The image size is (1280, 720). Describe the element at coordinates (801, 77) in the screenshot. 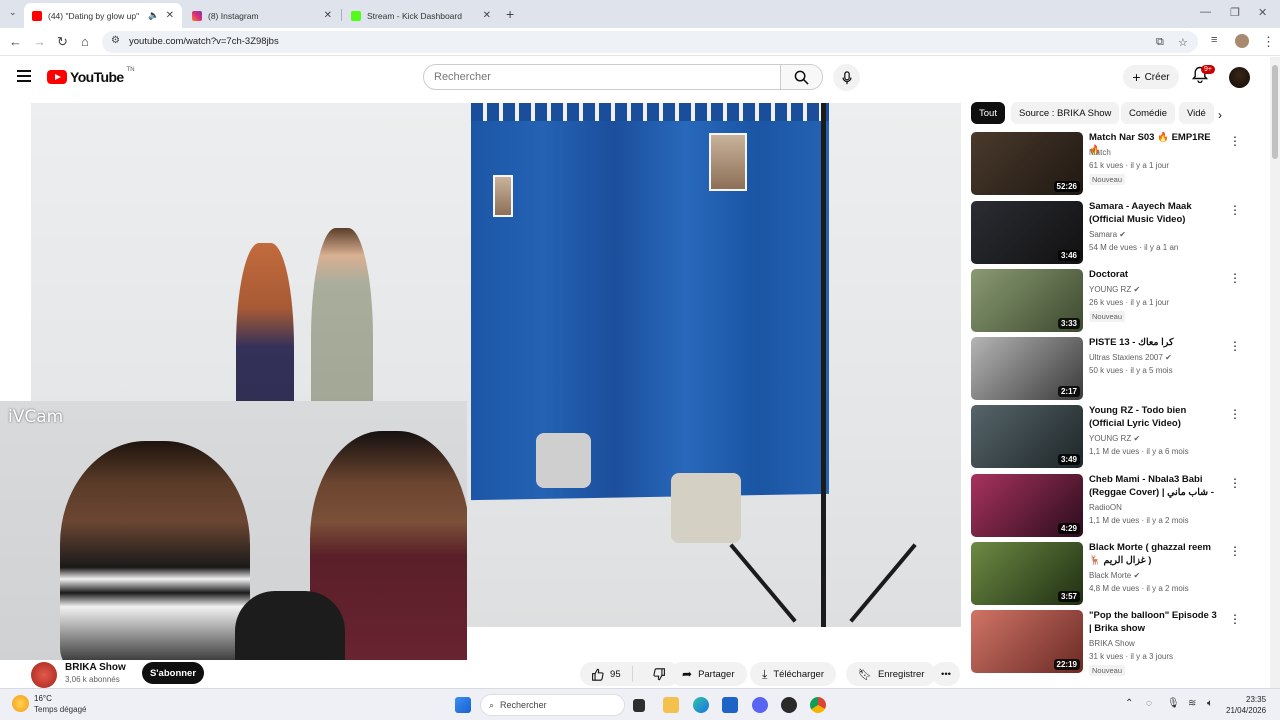

I see `search-button` at that location.